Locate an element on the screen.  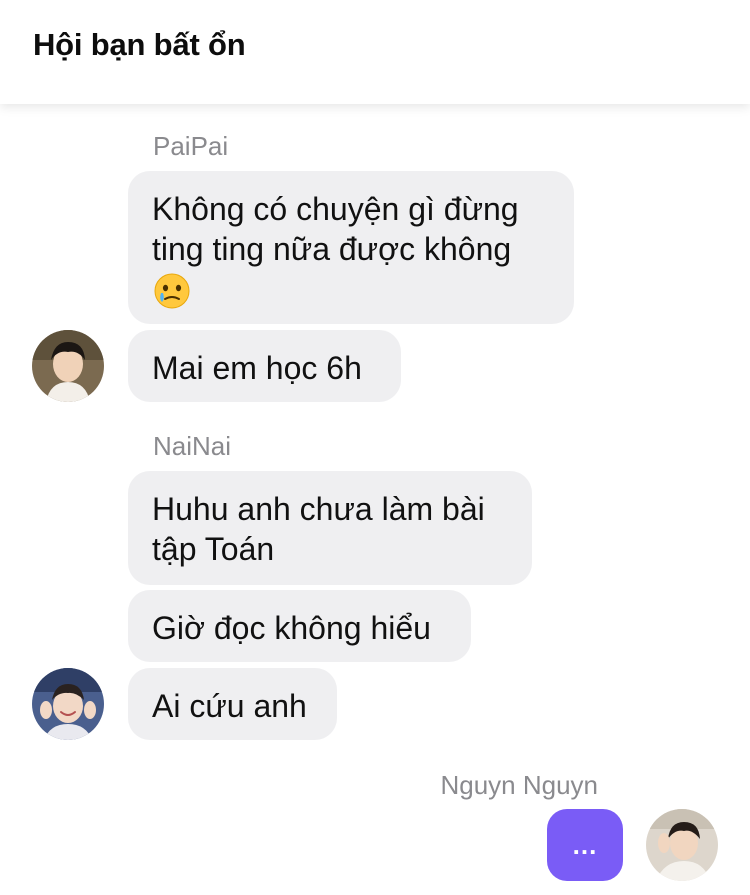
sender-name-nainai: NaiNai is located at coordinates (192, 446).